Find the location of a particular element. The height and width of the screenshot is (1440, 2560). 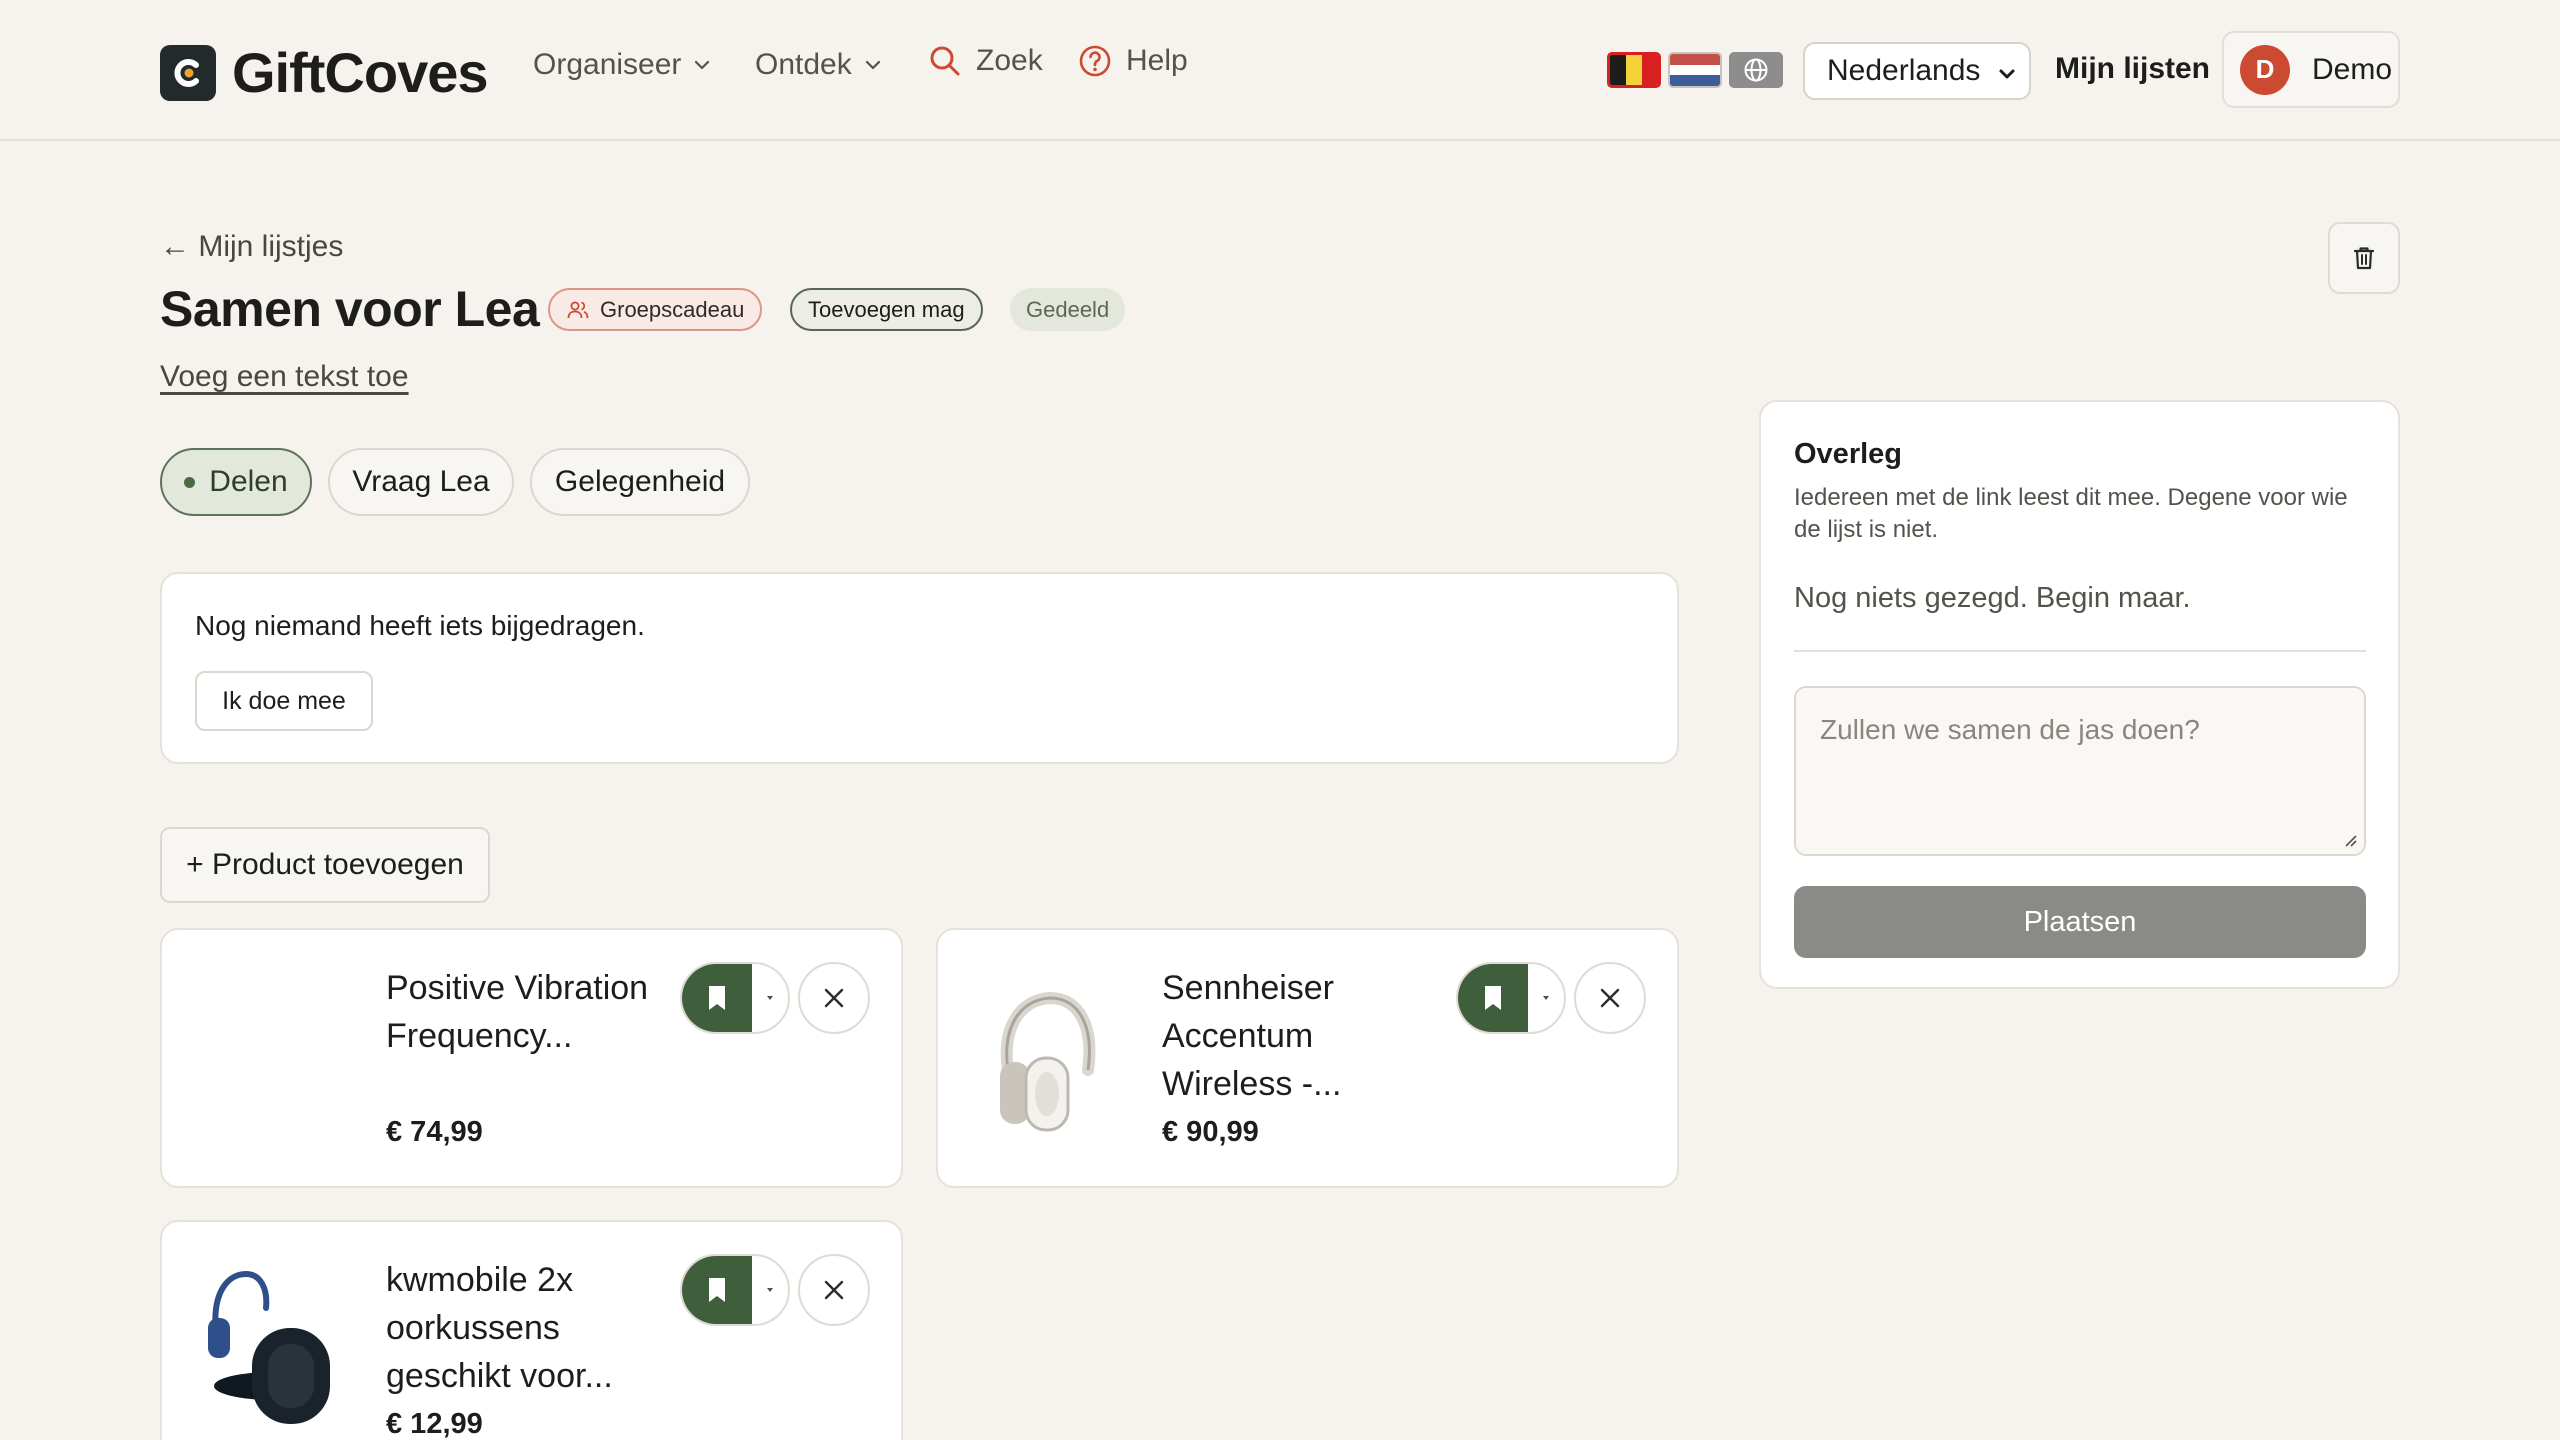

contribution-message: Nog niemand heeft iets bijgedragen. is located at coordinates (420, 625).